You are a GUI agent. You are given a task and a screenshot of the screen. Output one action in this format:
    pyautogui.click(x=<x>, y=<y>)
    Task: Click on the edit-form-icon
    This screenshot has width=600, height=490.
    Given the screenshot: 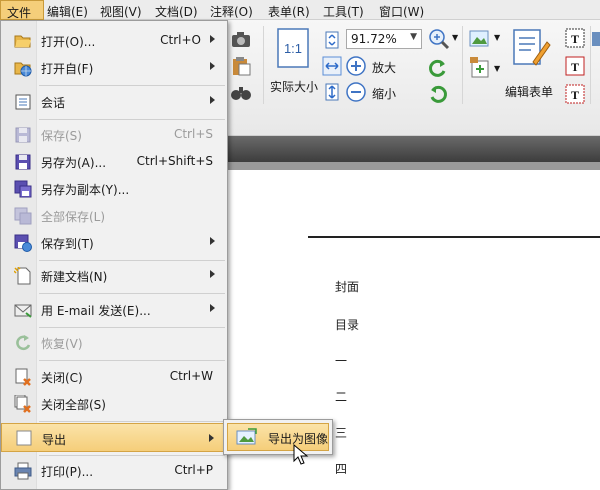 What is the action you would take?
    pyautogui.click(x=532, y=47)
    